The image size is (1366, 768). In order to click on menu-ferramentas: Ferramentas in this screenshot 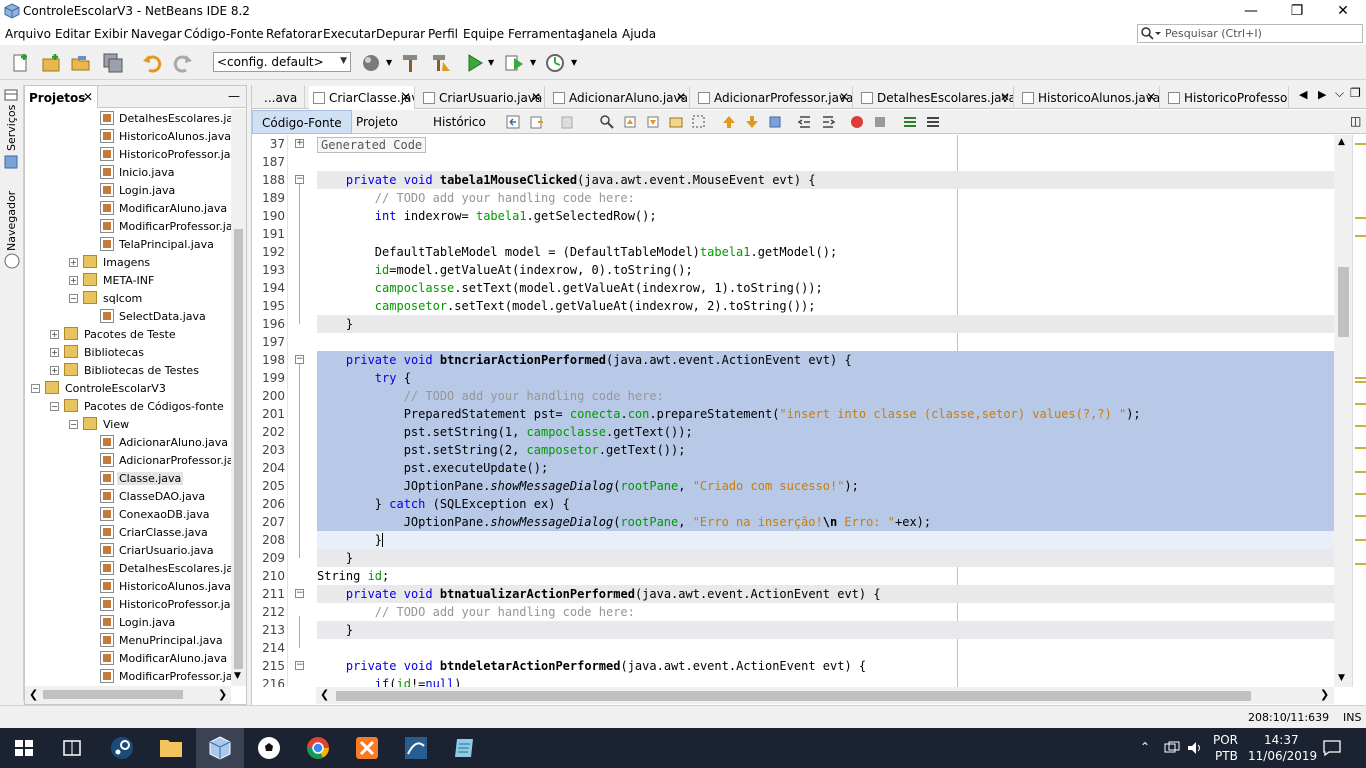, I will do `click(546, 34)`.